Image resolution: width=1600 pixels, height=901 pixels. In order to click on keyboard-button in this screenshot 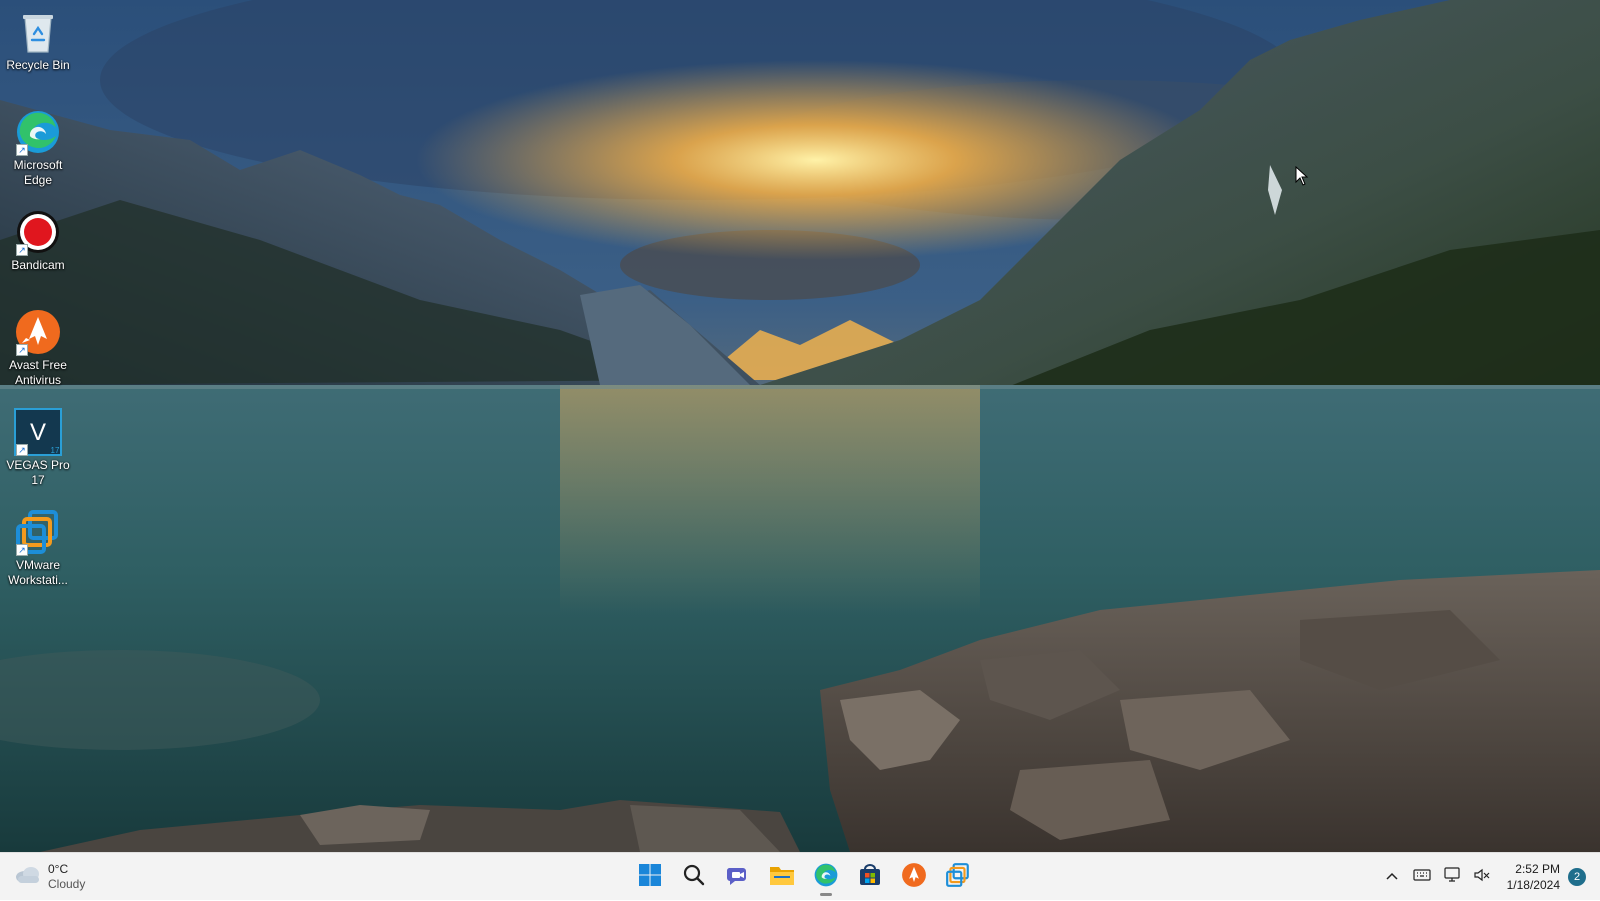, I will do `click(1422, 877)`.